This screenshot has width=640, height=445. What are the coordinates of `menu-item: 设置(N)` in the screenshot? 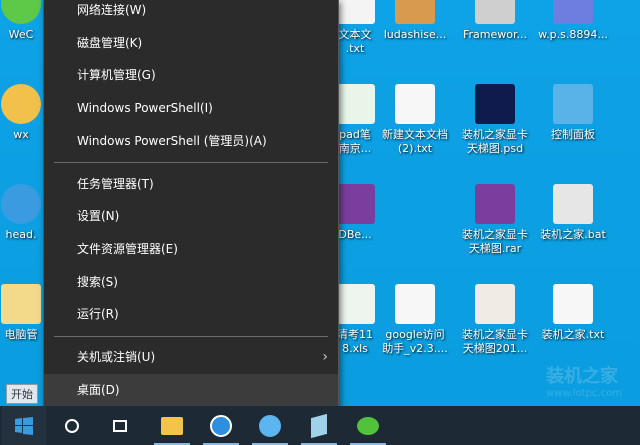 It's located at (191, 216).